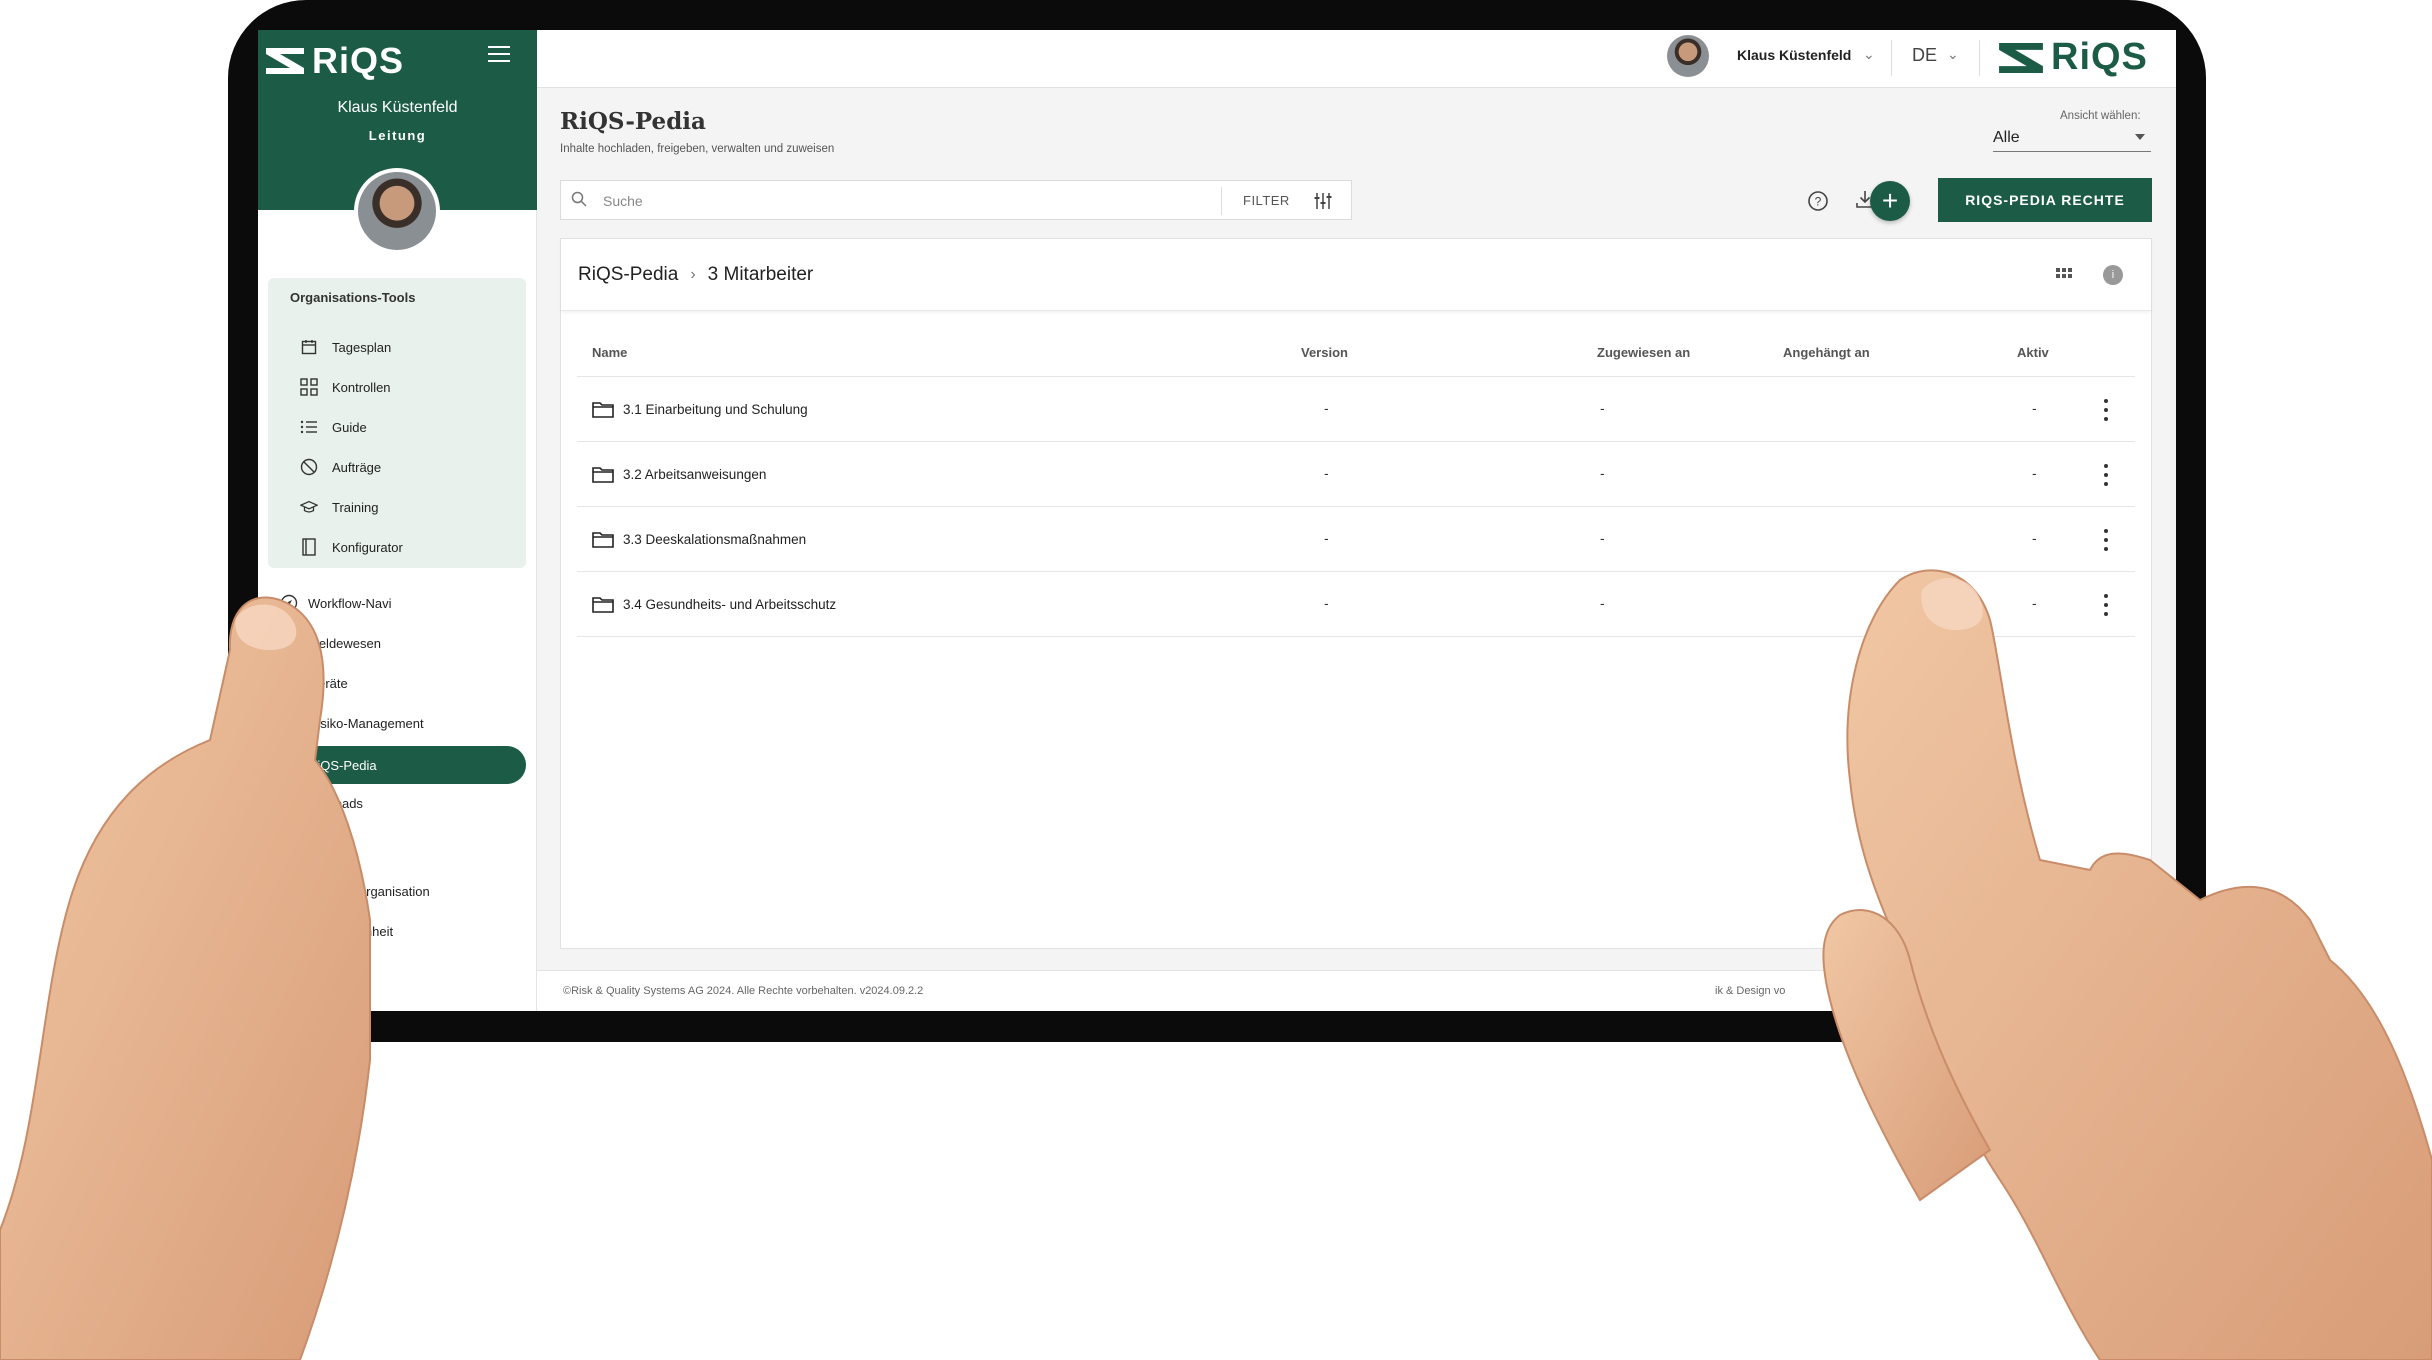 This screenshot has width=2432, height=1360. I want to click on topbar-logo: RiQS, so click(2073, 57).